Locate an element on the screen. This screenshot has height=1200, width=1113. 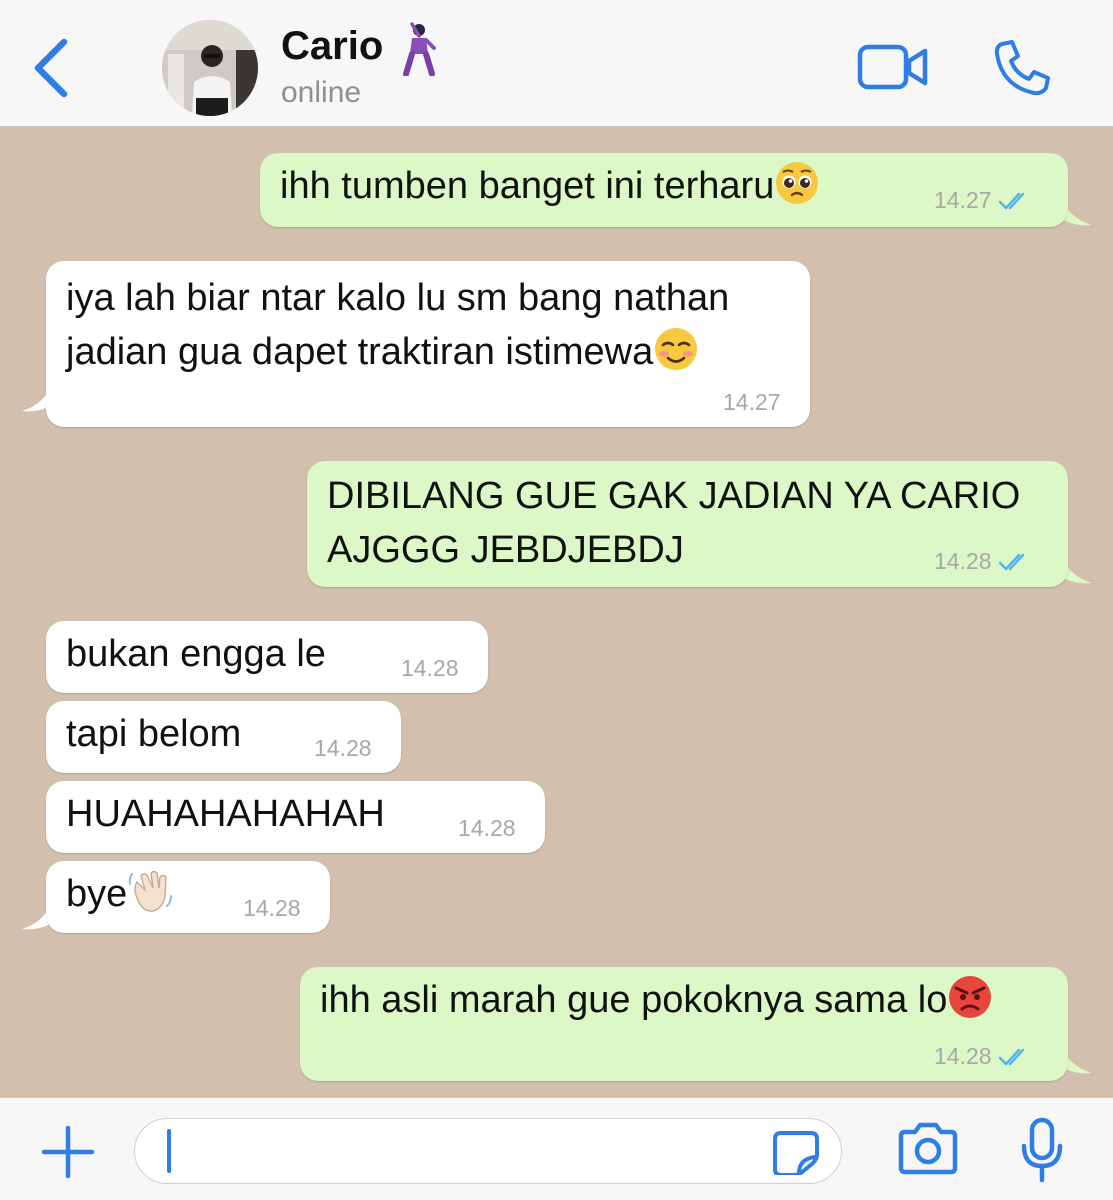
contact-status: online is located at coordinates (321, 92).